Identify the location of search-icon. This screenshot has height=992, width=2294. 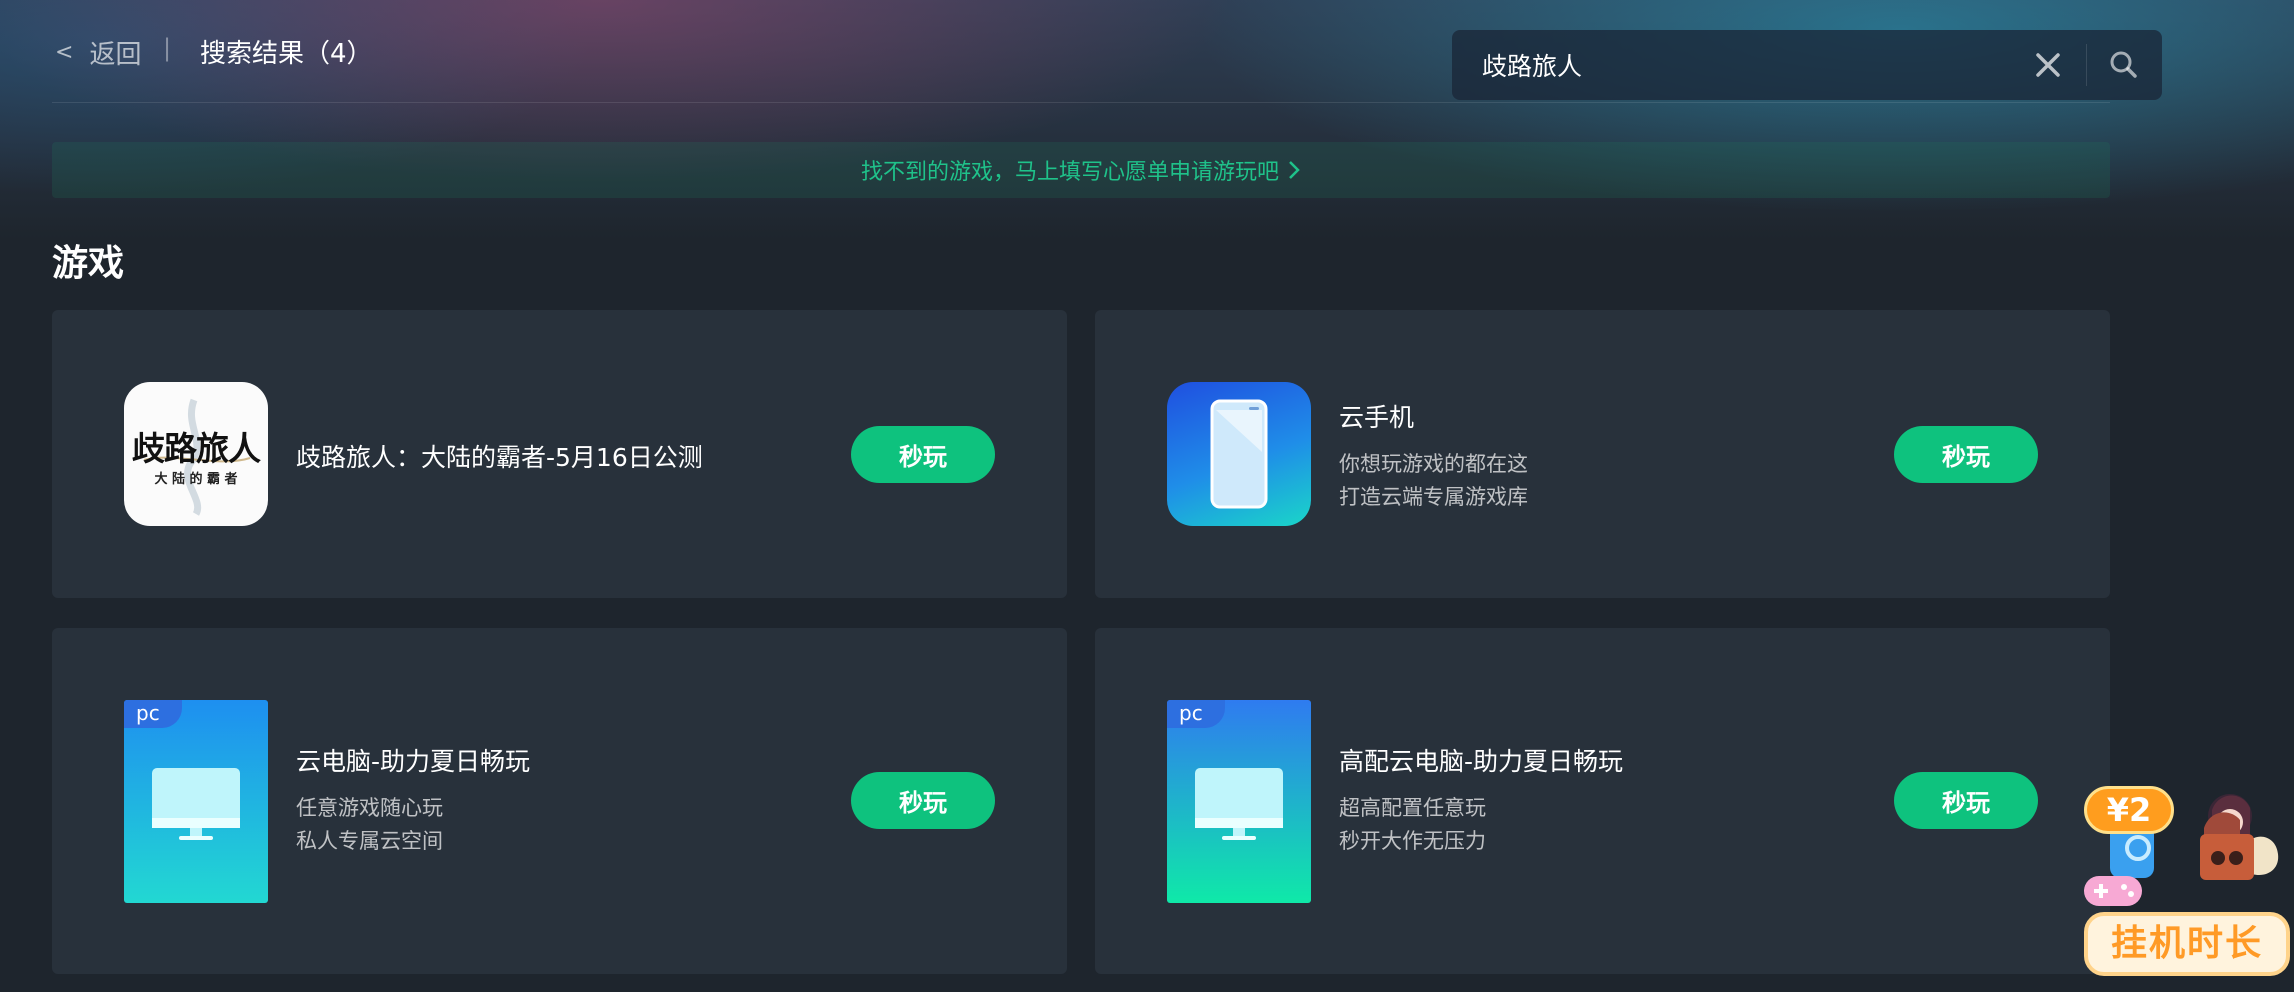
(2124, 65).